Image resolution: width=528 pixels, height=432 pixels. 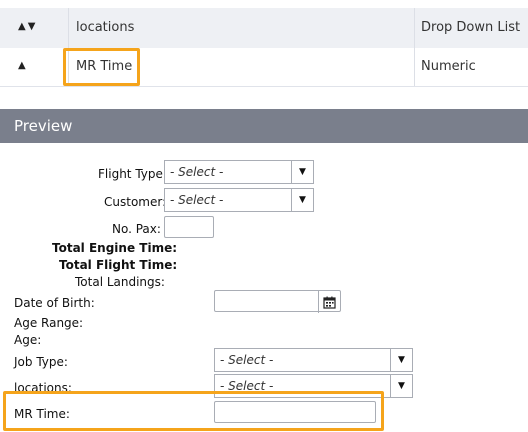 I want to click on sort-arrows-icon: ▲▼, so click(x=27, y=26).